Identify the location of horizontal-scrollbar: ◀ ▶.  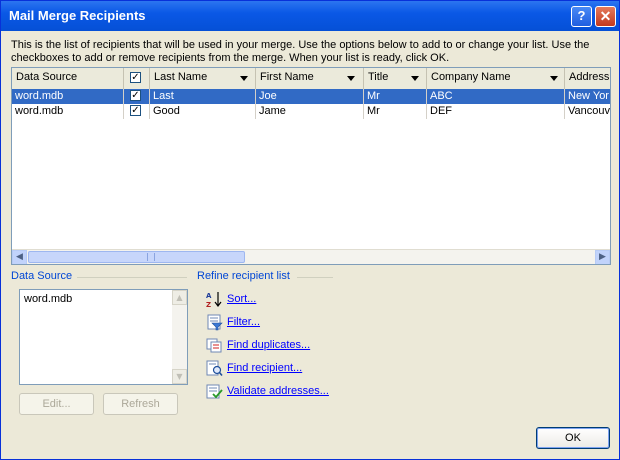
(311, 256).